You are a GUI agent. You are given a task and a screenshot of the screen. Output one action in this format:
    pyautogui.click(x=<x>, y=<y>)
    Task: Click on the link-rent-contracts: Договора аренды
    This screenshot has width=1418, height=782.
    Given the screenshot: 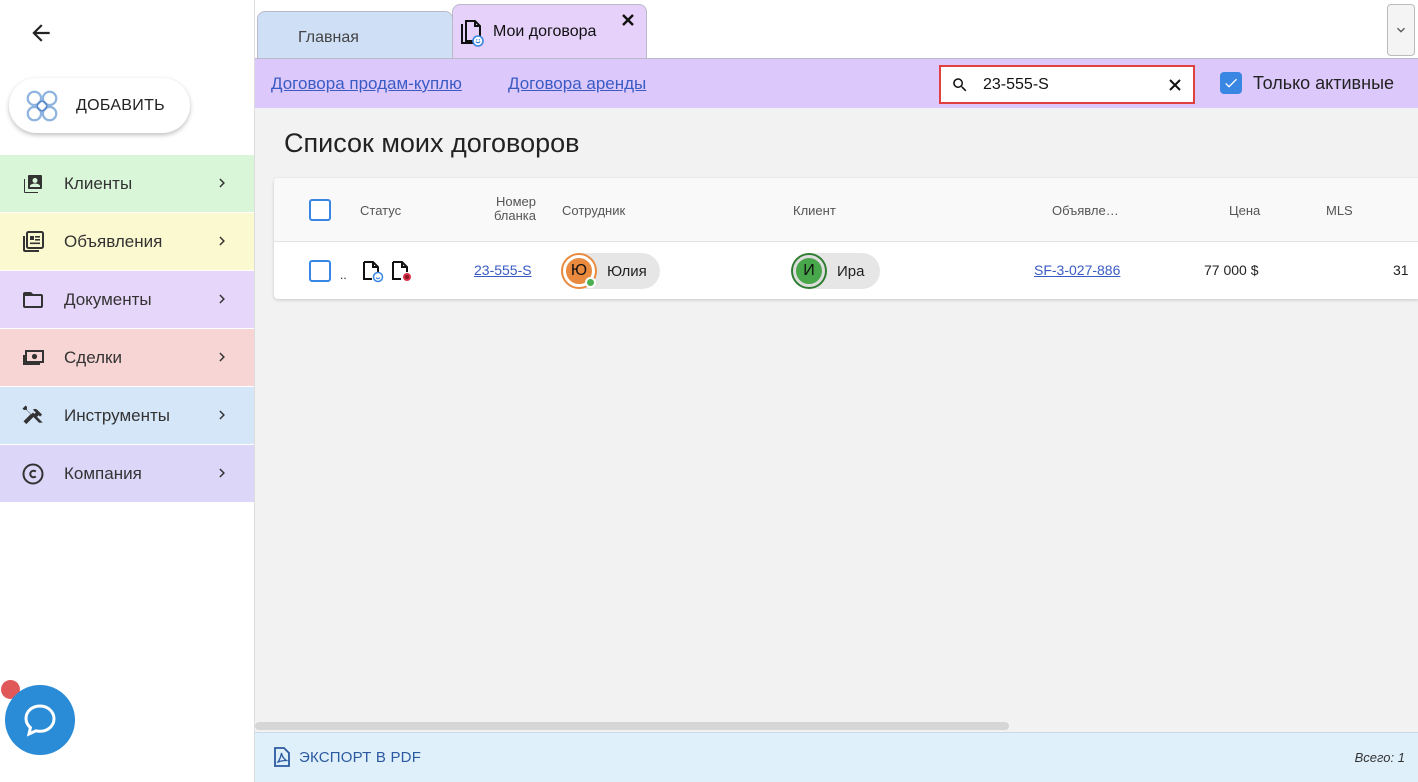 What is the action you would take?
    pyautogui.click(x=577, y=84)
    